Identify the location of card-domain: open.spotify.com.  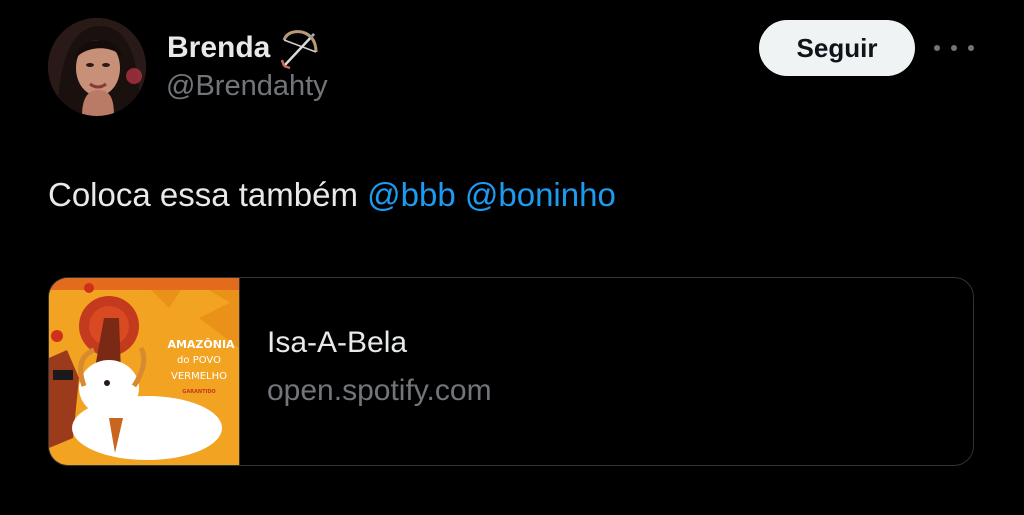
(379, 390).